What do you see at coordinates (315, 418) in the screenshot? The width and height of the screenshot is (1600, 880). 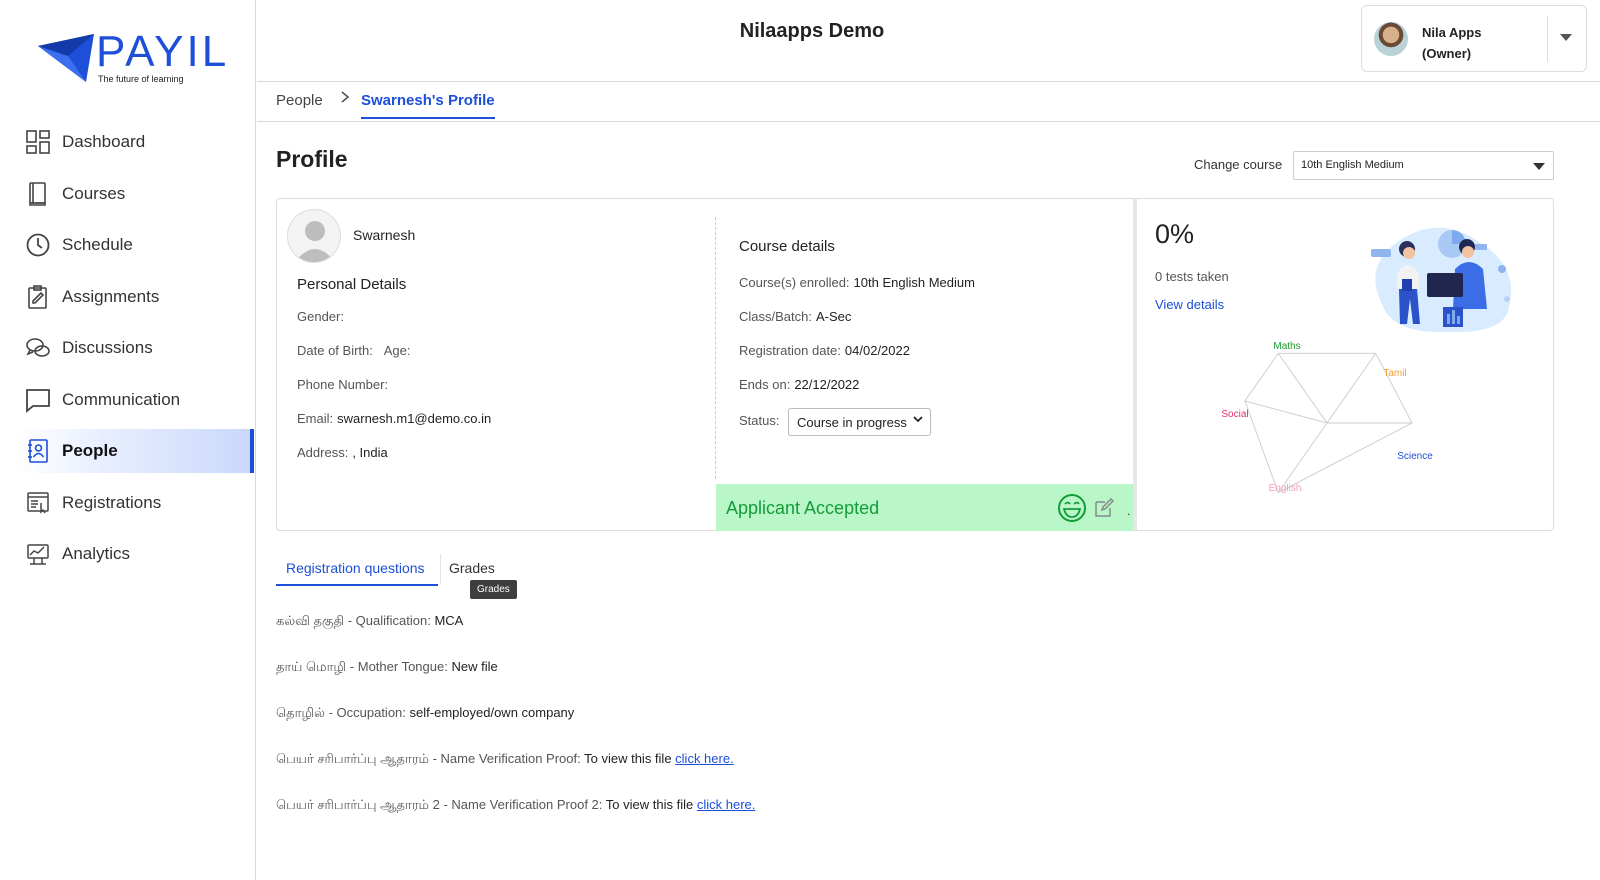 I see `email-label: Email:` at bounding box center [315, 418].